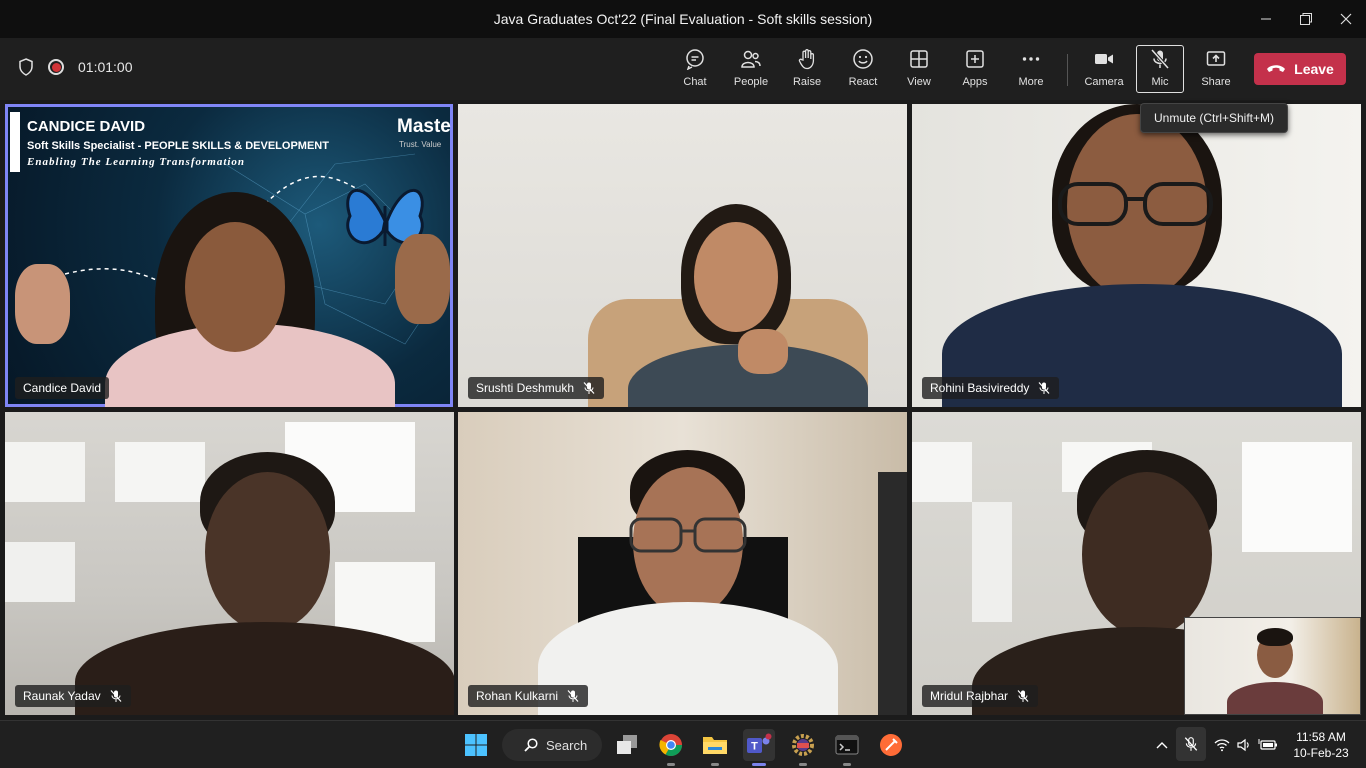 This screenshot has height=768, width=1366. I want to click on taskbar-search: Search, so click(552, 745).